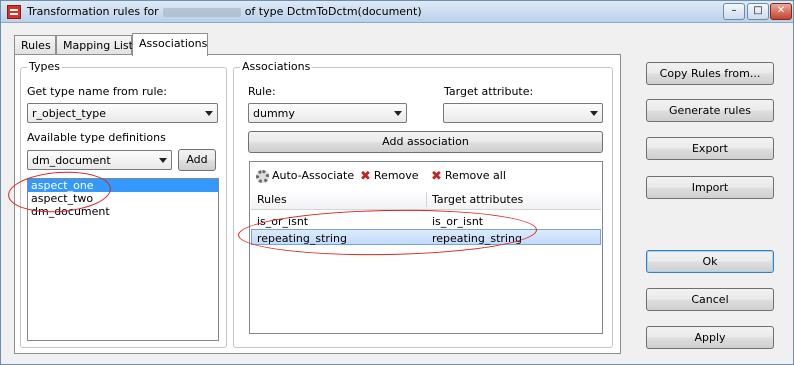  Describe the element at coordinates (272, 199) in the screenshot. I see `column-header-rules: Rules` at that location.